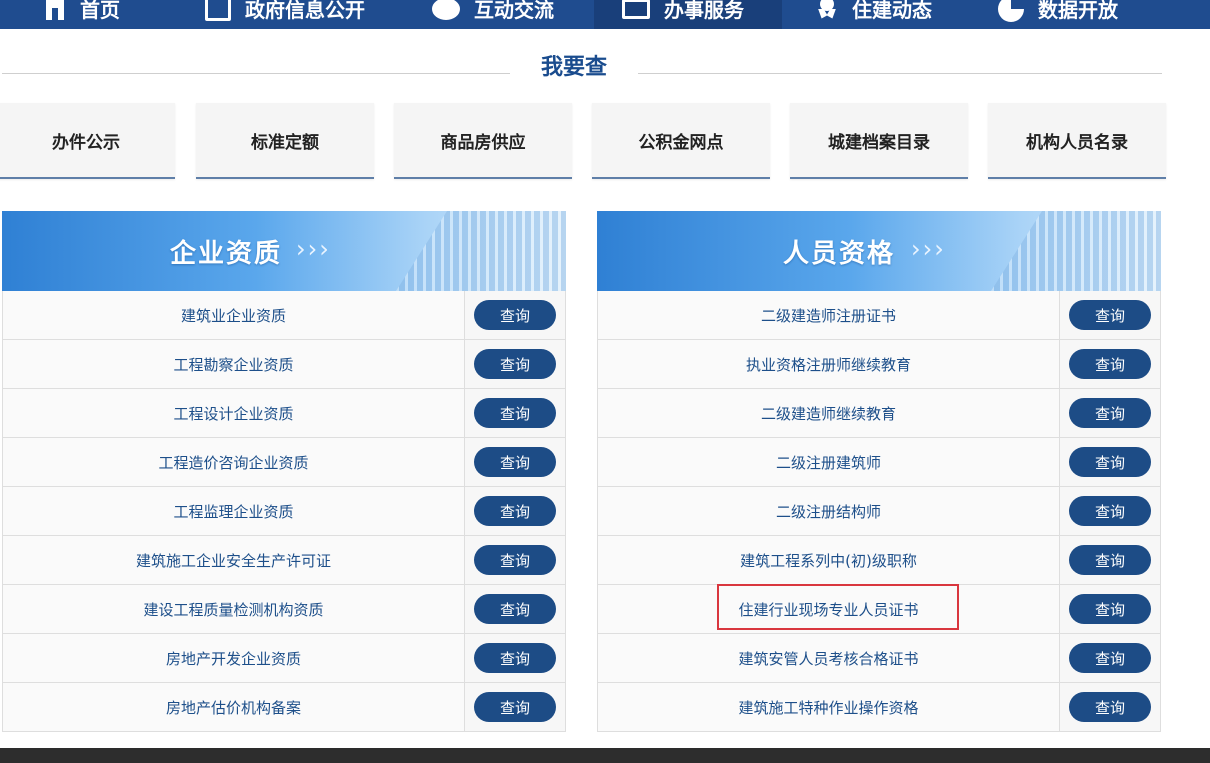 Image resolution: width=1210 pixels, height=763 pixels. I want to click on nav-label: 办事服务, so click(704, 11).